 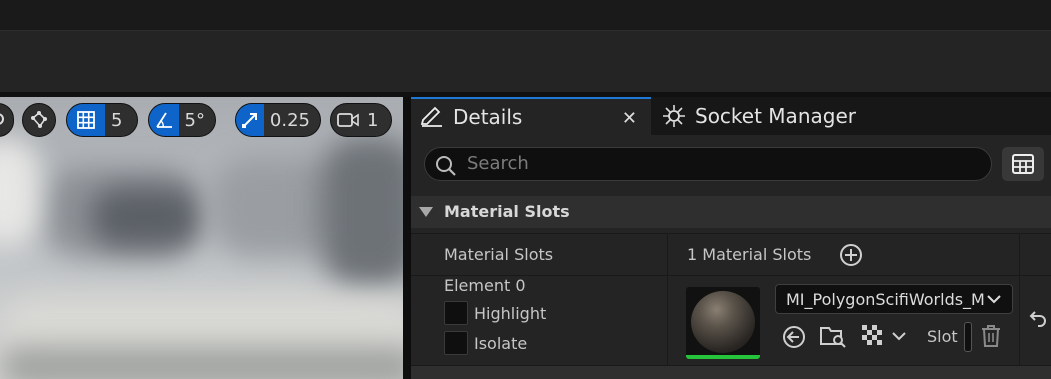 I want to click on table-icon, so click(x=1023, y=164).